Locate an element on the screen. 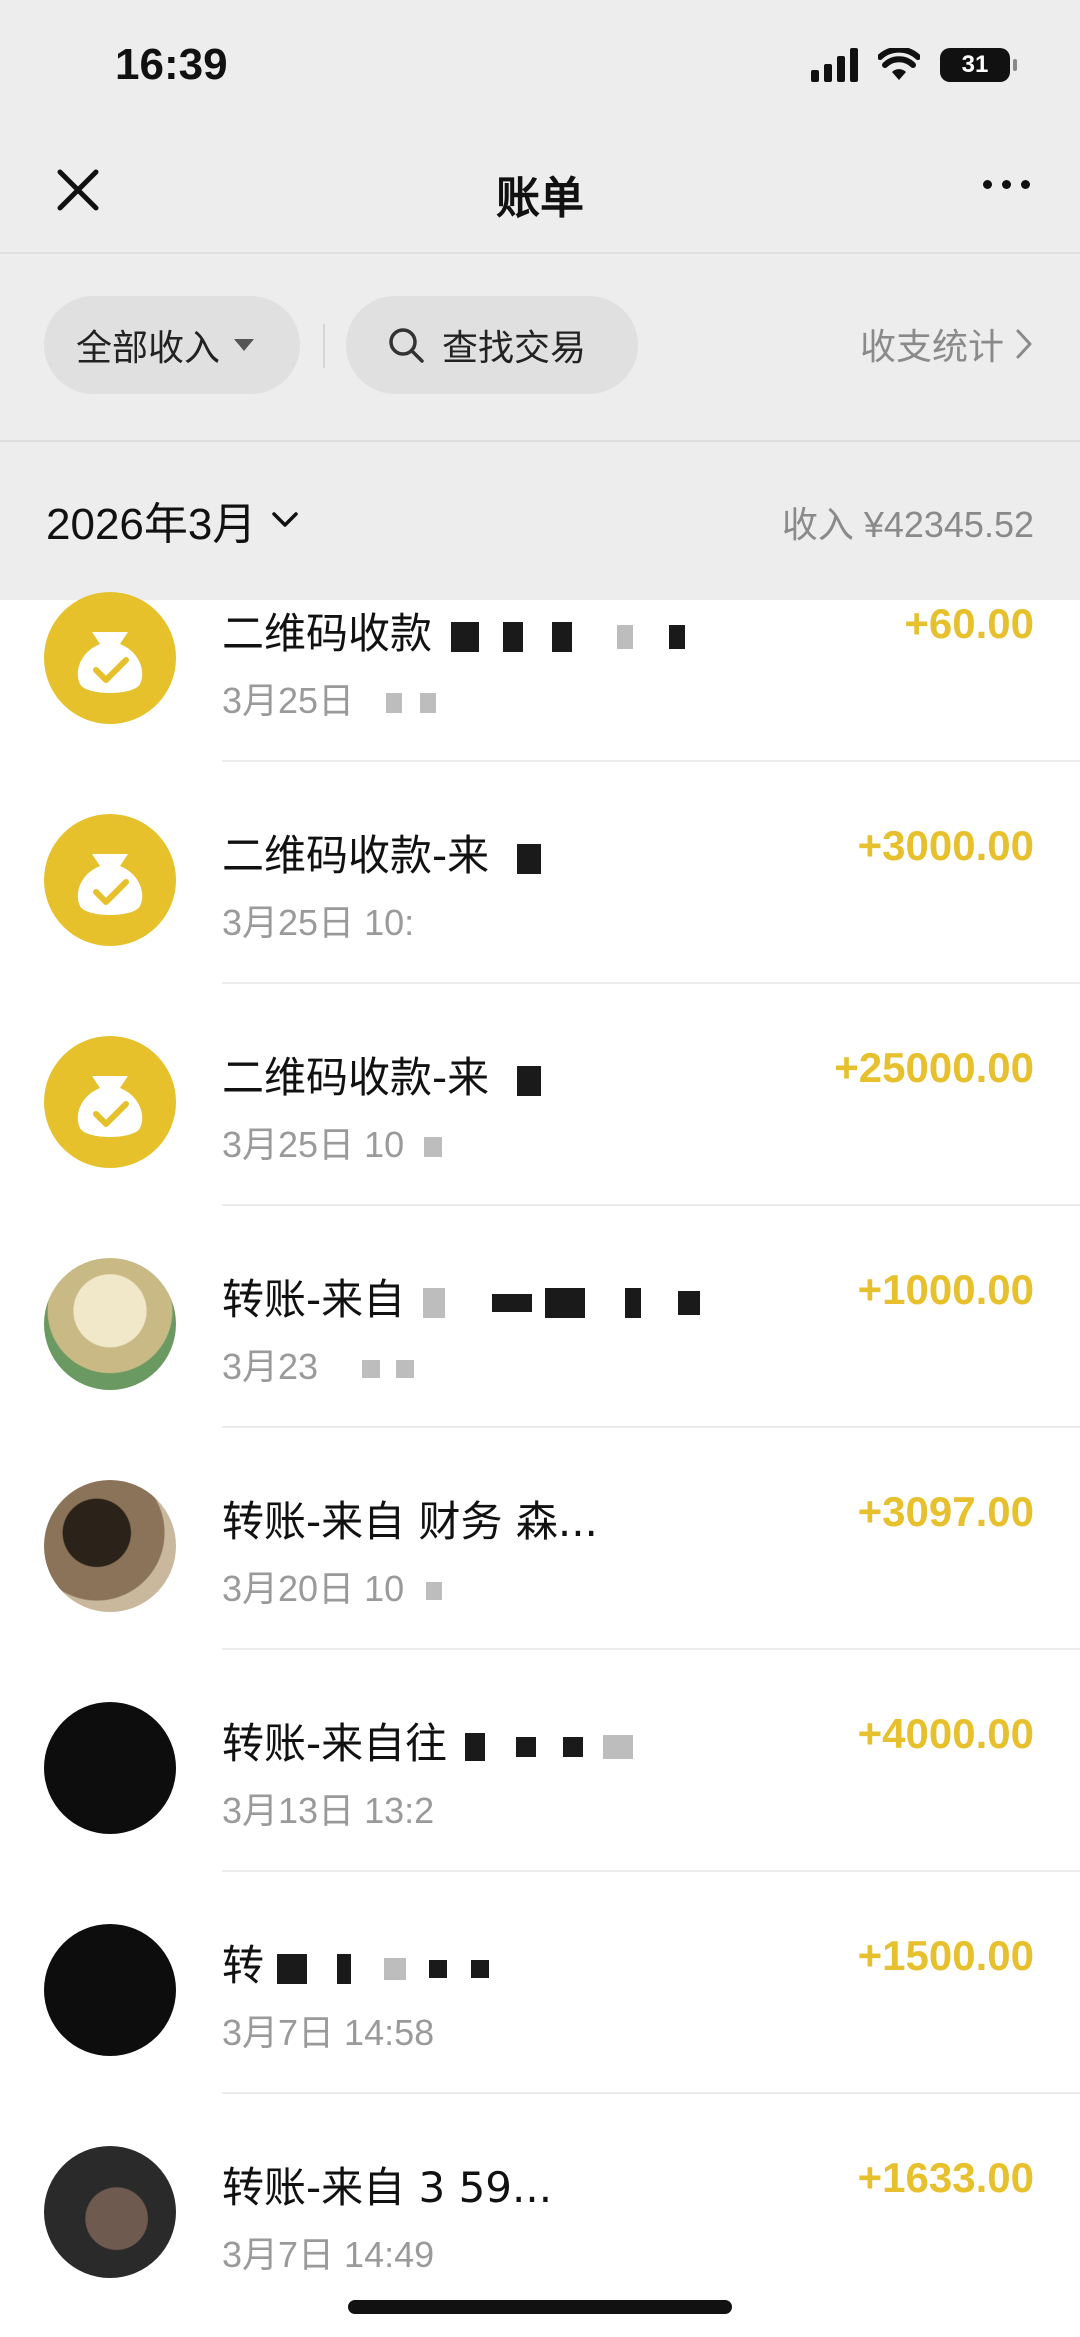  battery-icon: 31 is located at coordinates (978, 65).